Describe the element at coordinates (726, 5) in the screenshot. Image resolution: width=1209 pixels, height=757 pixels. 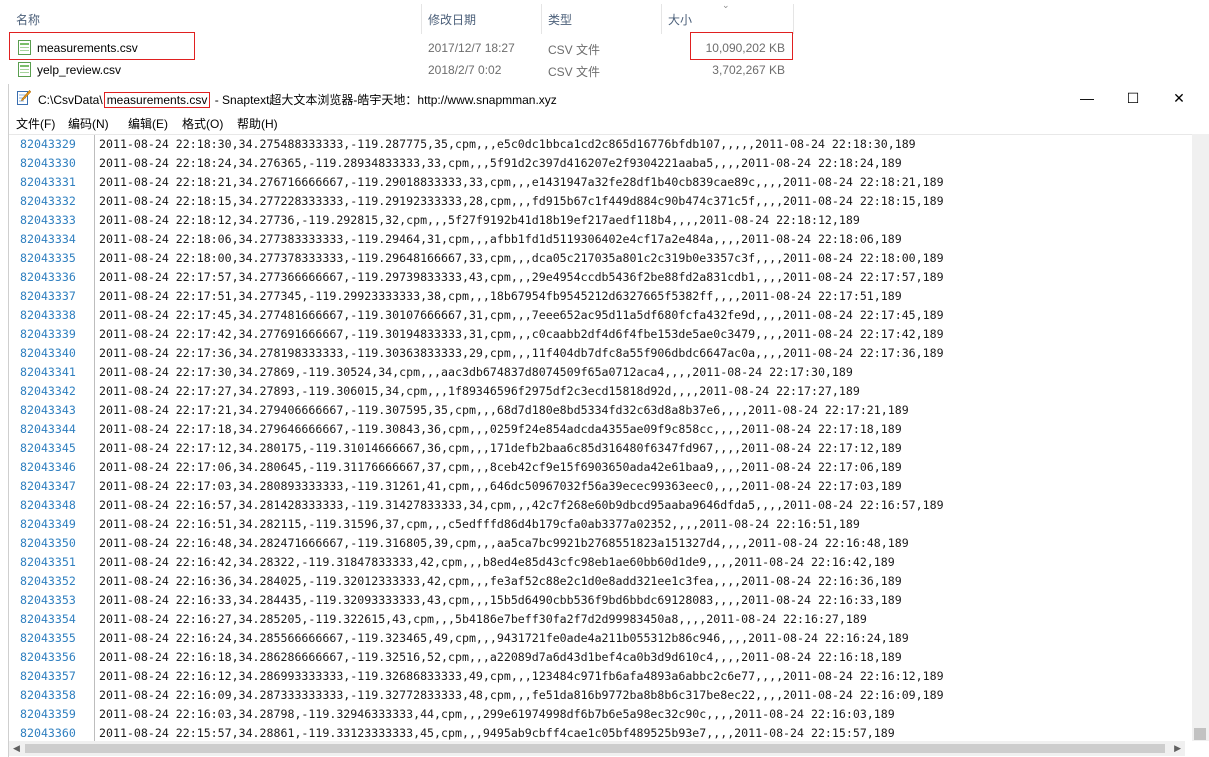
I see `sort-caret-icon: ⌄` at that location.